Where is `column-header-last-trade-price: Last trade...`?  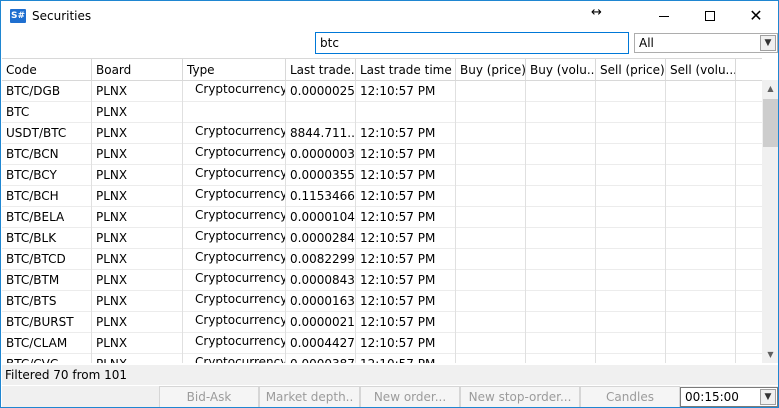
column-header-last-trade-price: Last trade... is located at coordinates (321, 70).